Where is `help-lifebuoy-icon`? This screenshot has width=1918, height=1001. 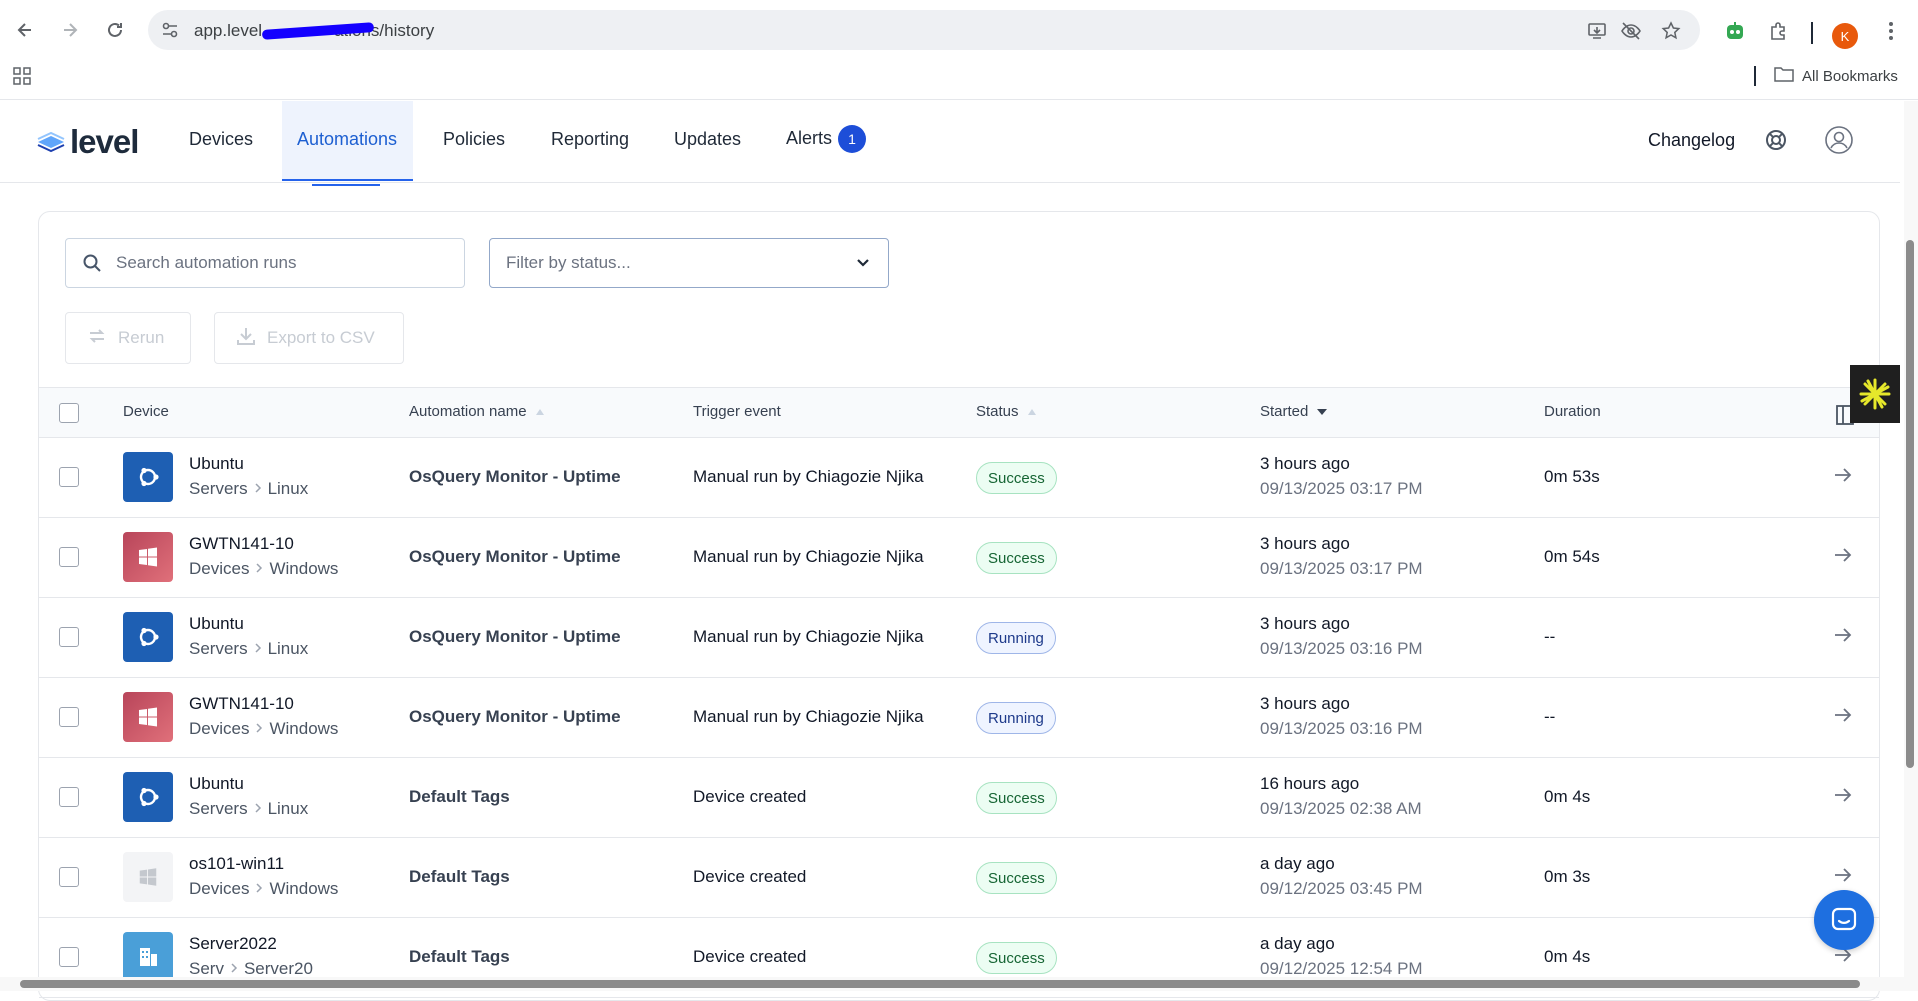 help-lifebuoy-icon is located at coordinates (1776, 140).